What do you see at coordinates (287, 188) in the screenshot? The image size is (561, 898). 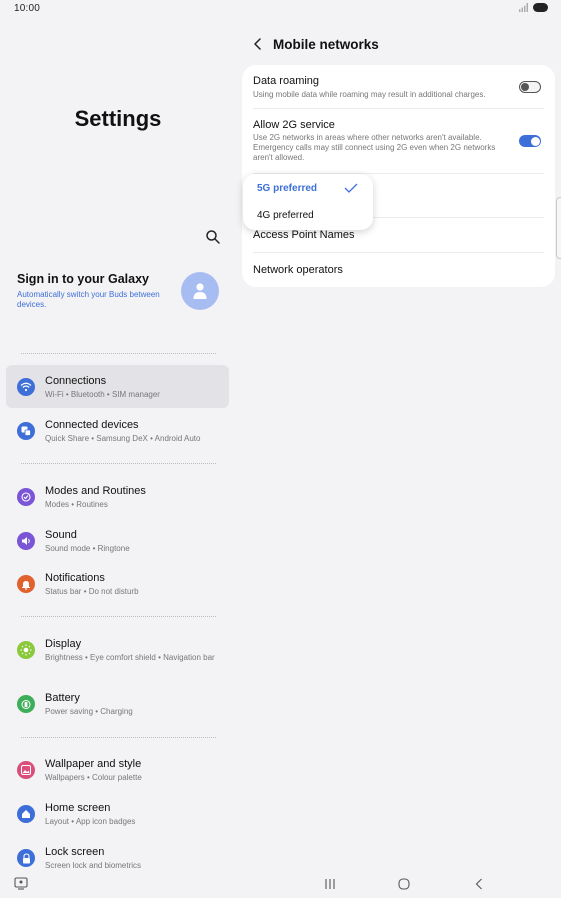 I see `option-label: 5G preferred` at bounding box center [287, 188].